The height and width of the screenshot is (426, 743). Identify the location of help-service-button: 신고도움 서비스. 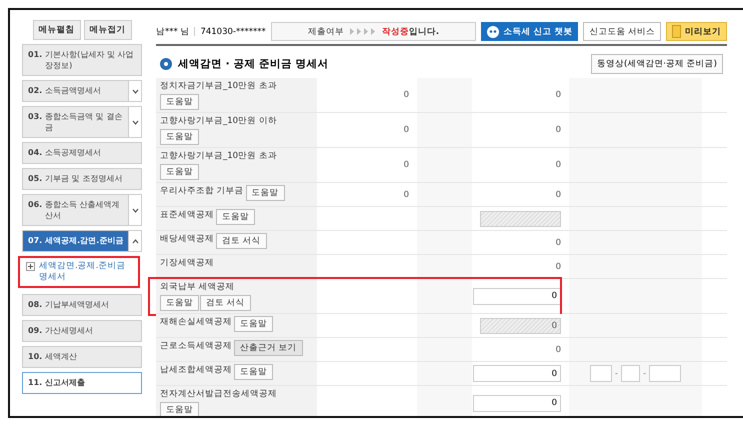
(622, 31).